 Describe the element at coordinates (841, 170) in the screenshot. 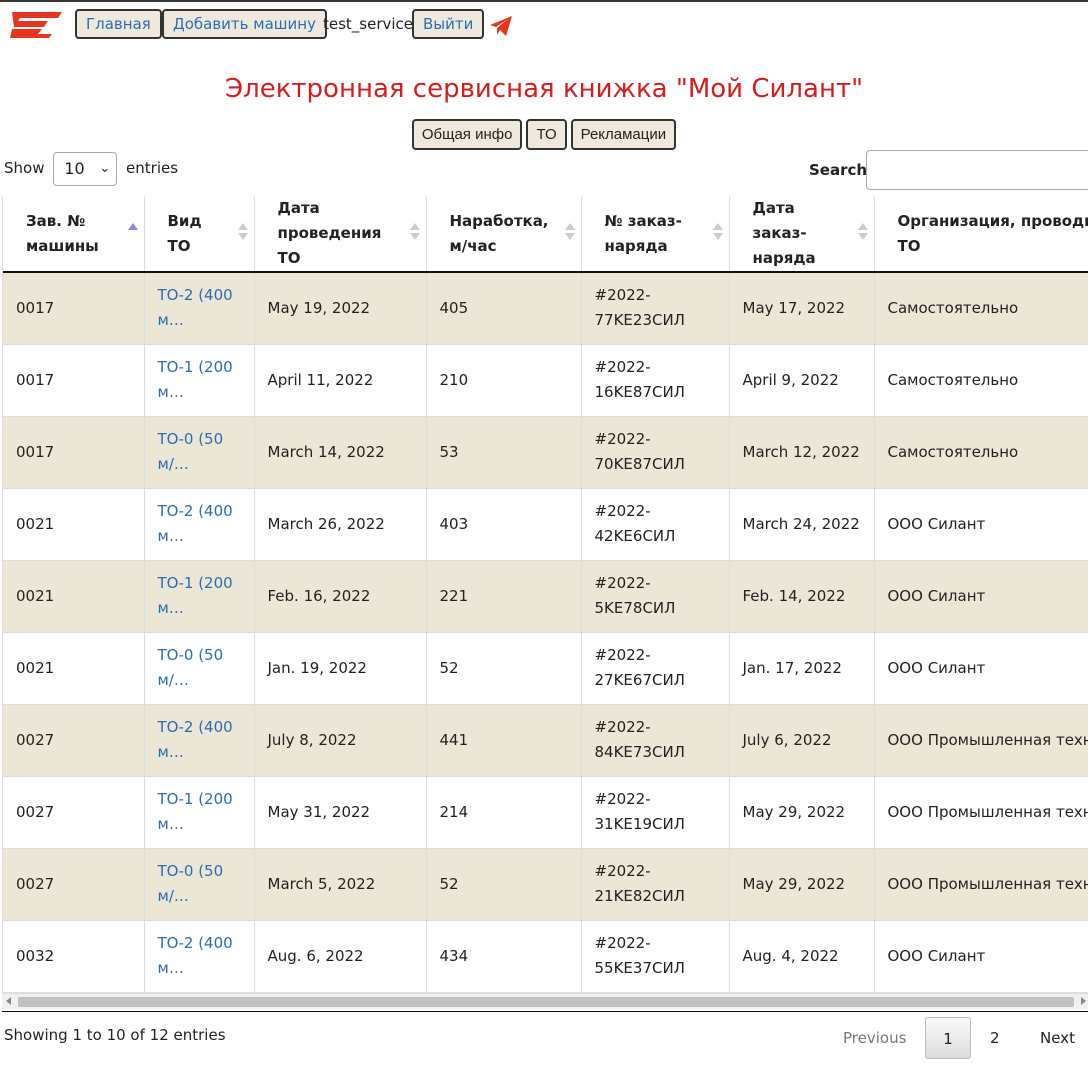

I see `search-label: Search:` at that location.